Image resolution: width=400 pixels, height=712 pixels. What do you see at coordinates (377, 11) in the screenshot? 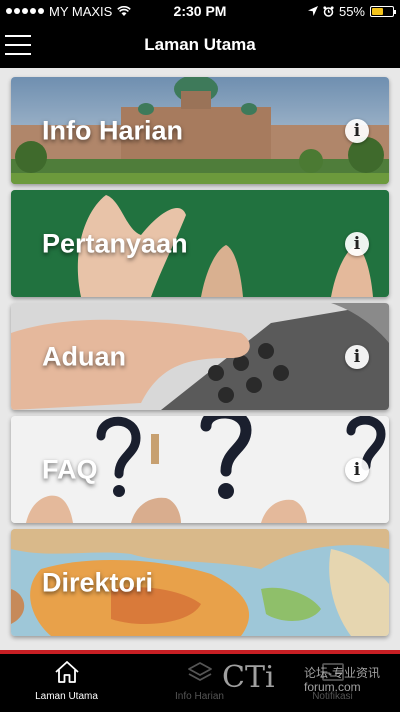
I see `battery-fill` at bounding box center [377, 11].